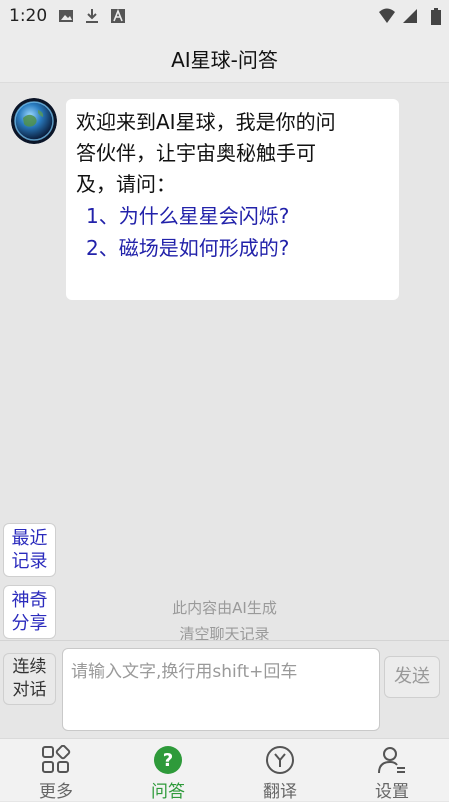  I want to click on planet-avatar-icon, so click(34, 121).